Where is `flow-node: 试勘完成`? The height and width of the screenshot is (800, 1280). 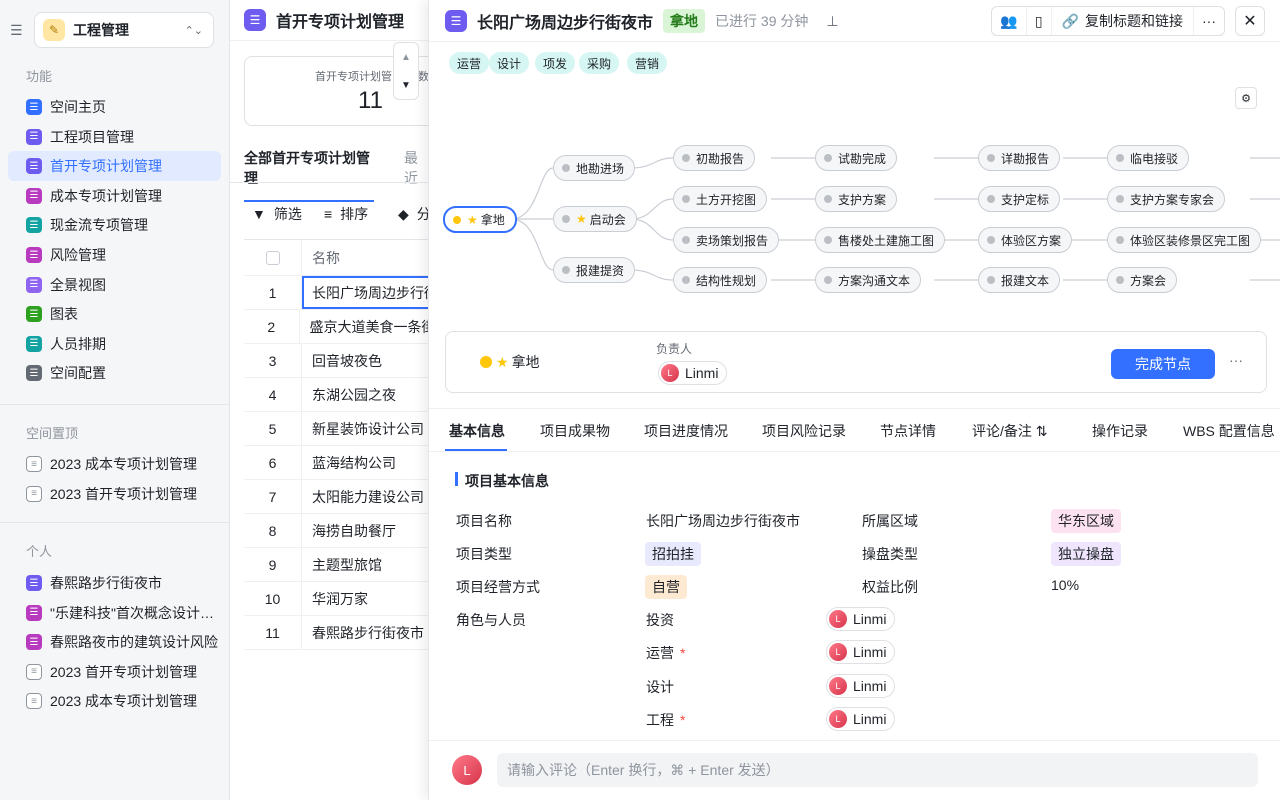 flow-node: 试勘完成 is located at coordinates (856, 158).